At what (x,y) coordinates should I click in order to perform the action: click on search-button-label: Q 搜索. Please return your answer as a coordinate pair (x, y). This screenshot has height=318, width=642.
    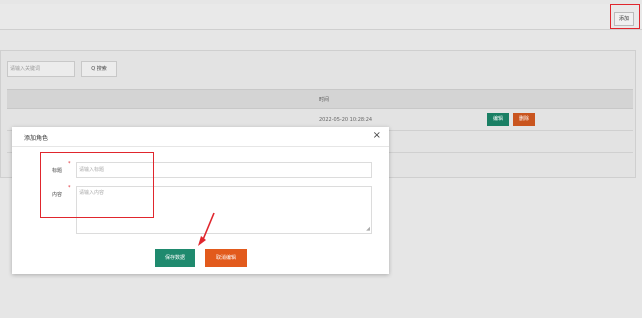
    Looking at the image, I should click on (99, 69).